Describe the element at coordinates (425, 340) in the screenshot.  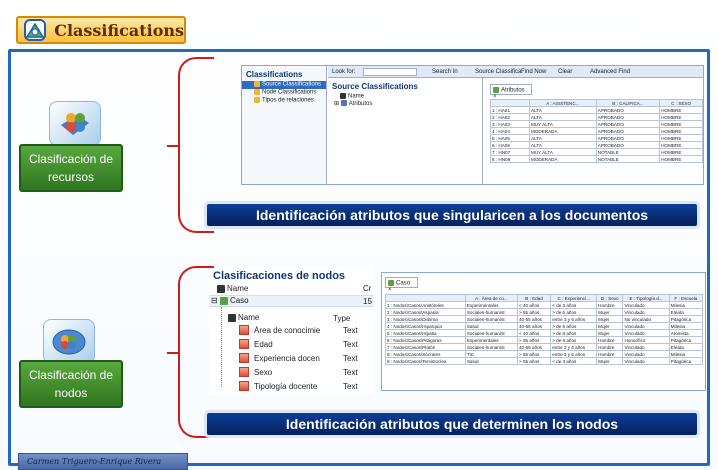
I see `table-cell: 6 : Nodos\Casos\Pitágoras` at that location.